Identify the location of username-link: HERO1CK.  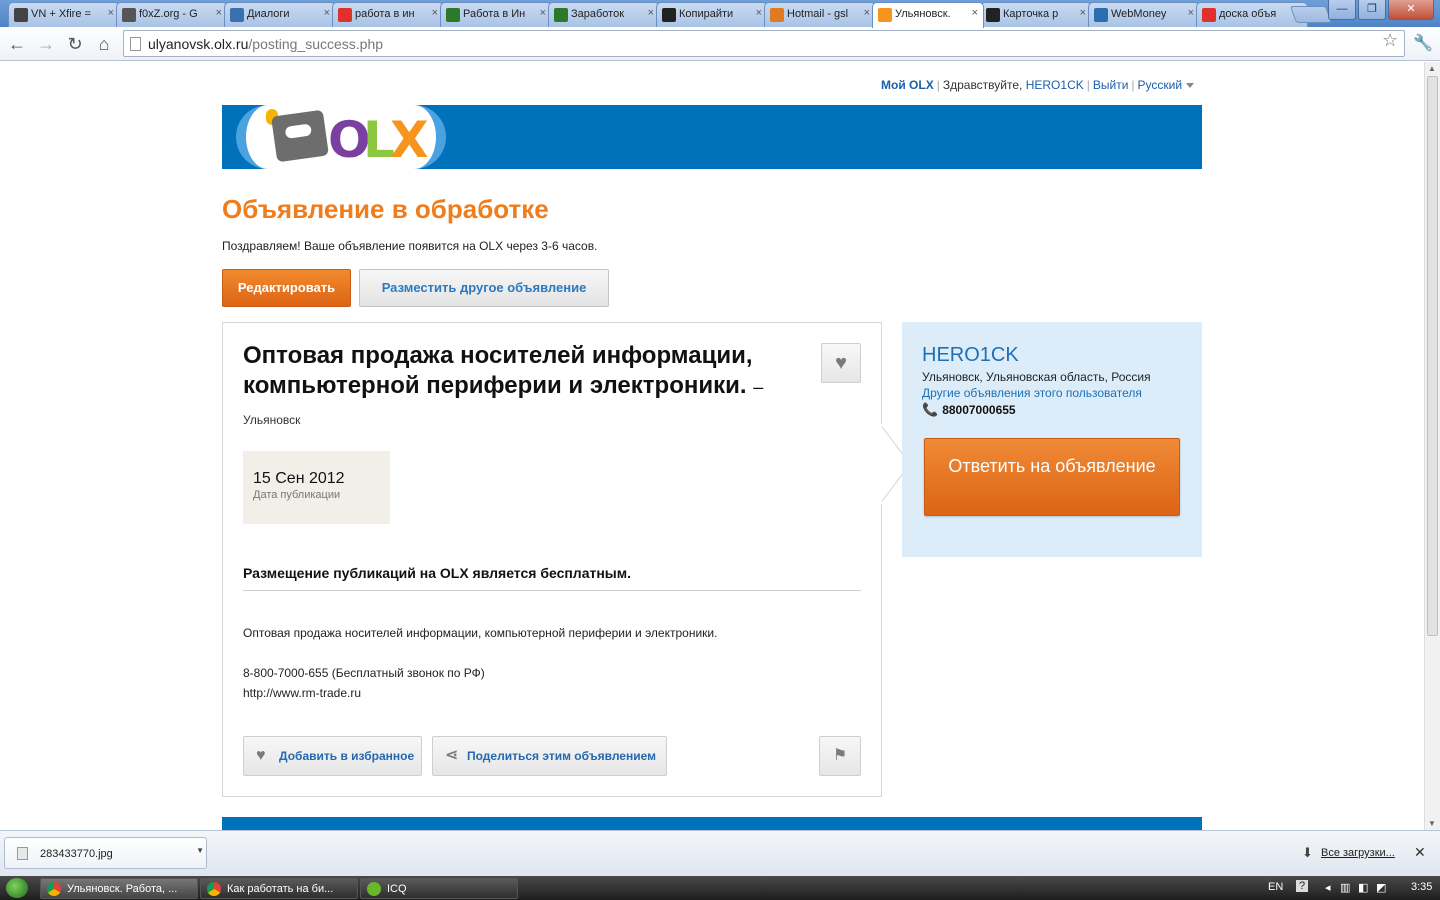
(1055, 85).